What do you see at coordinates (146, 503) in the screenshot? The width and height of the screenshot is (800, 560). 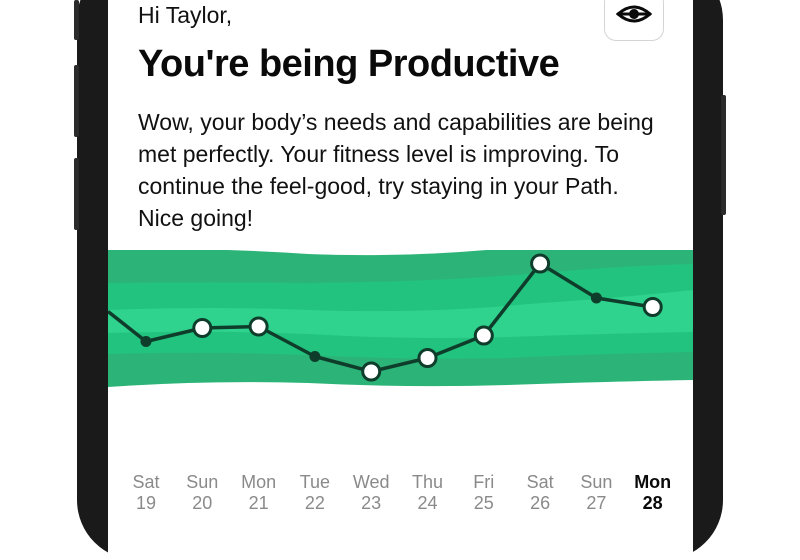 I see `day-number-0: 19` at bounding box center [146, 503].